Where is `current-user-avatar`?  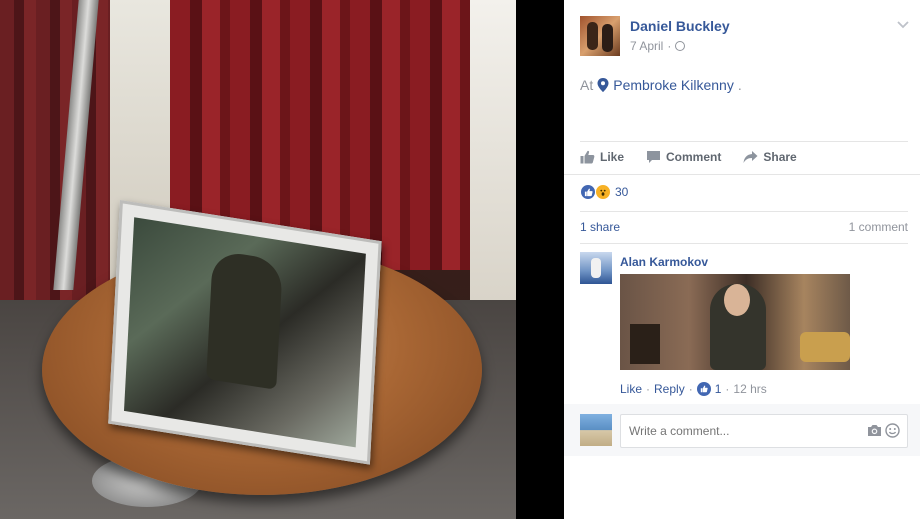
current-user-avatar is located at coordinates (596, 430).